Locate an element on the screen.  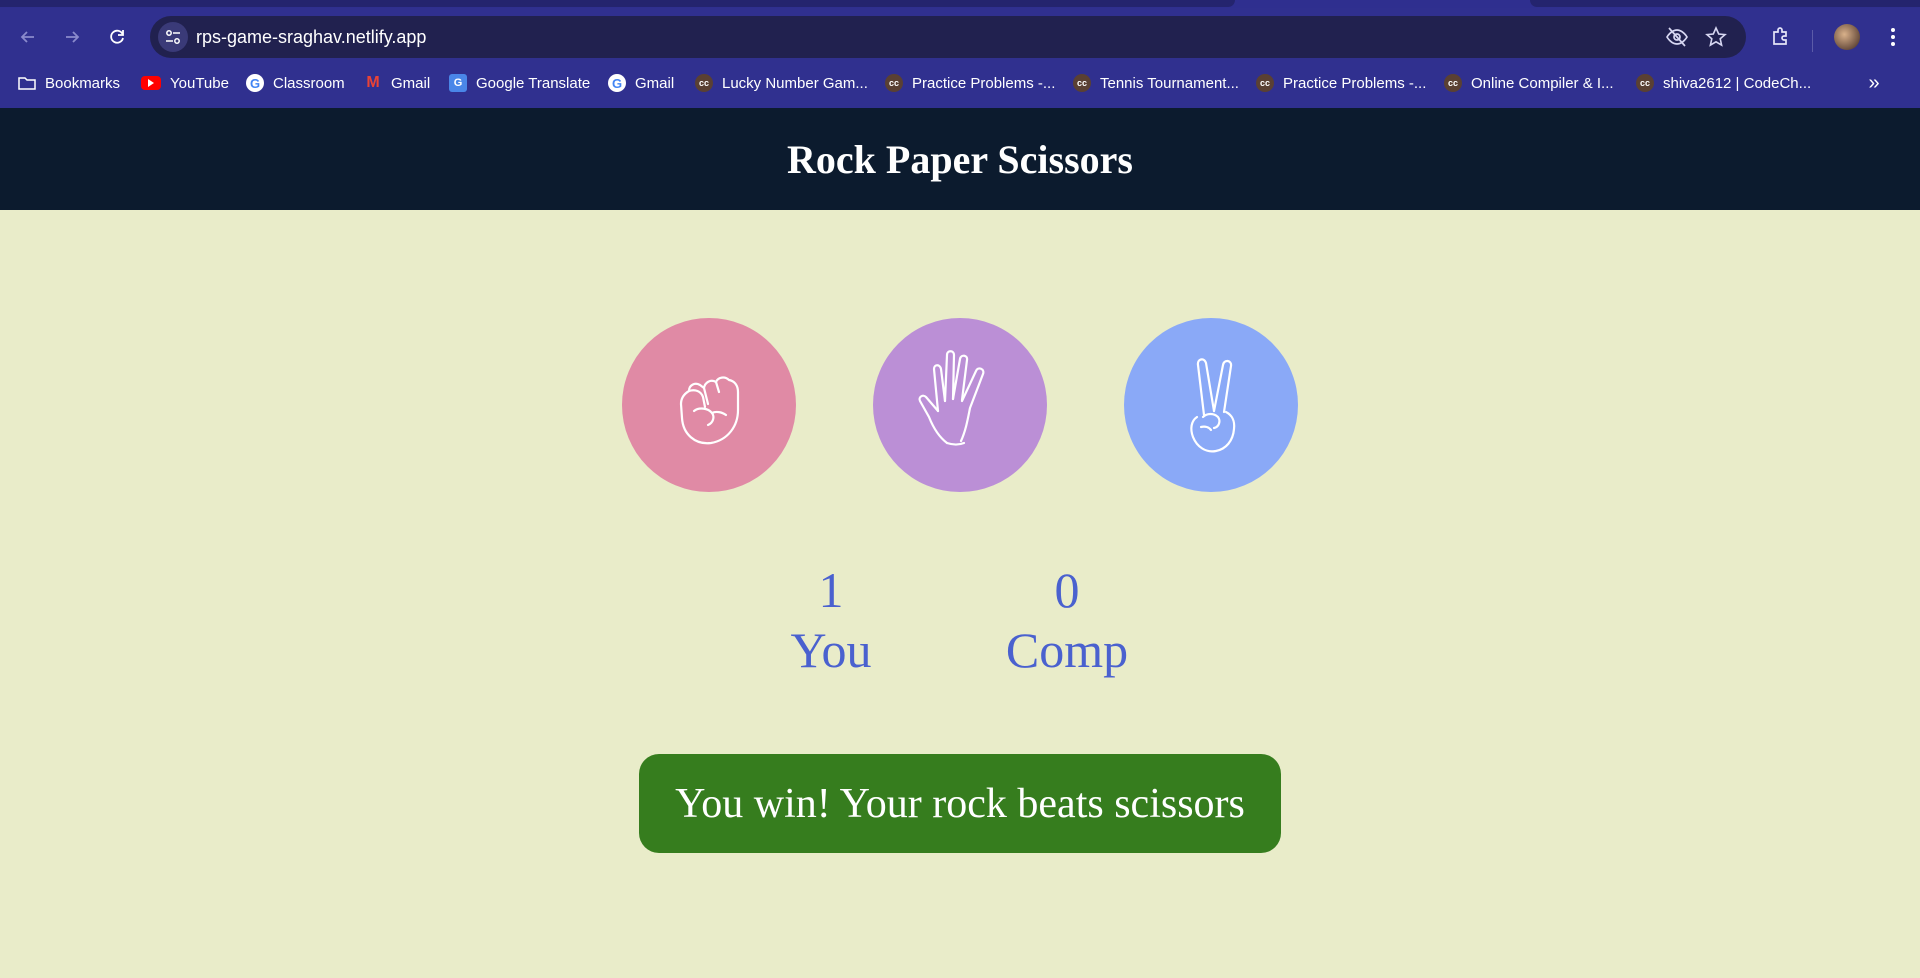
arrow-right-icon is located at coordinates (73, 37).